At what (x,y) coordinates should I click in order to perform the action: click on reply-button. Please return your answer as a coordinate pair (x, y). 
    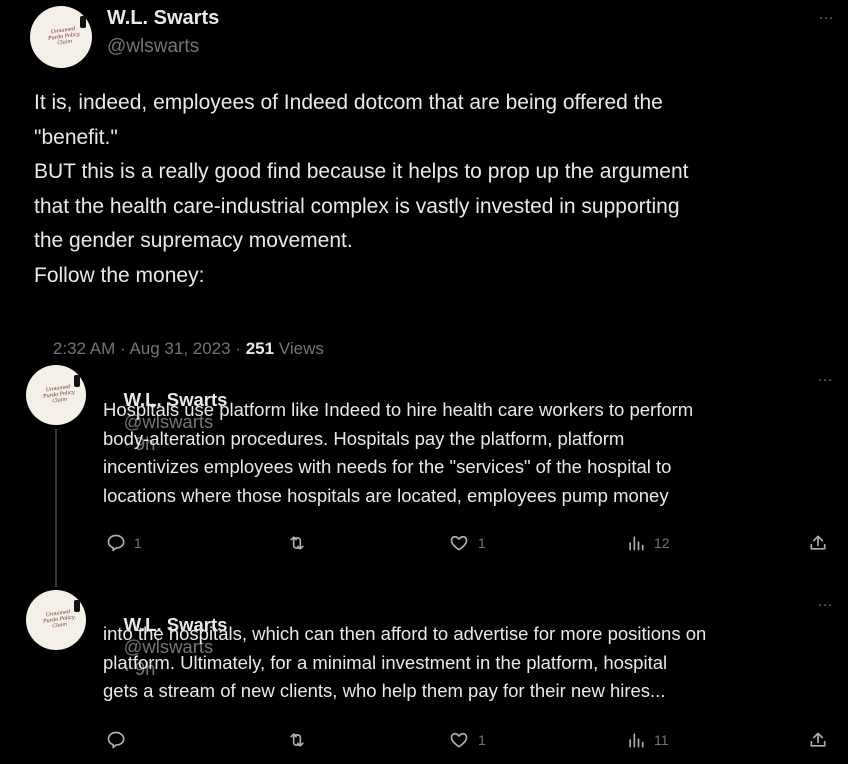
    Looking at the image, I should click on (120, 740).